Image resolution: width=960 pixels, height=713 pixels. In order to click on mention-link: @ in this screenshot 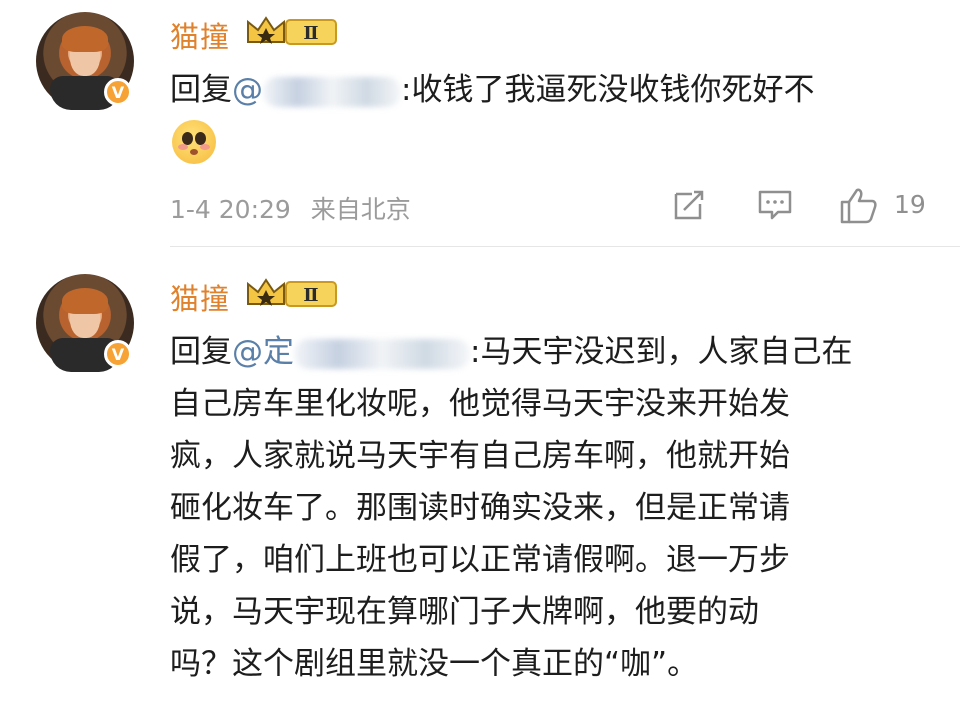, I will do `click(316, 90)`.